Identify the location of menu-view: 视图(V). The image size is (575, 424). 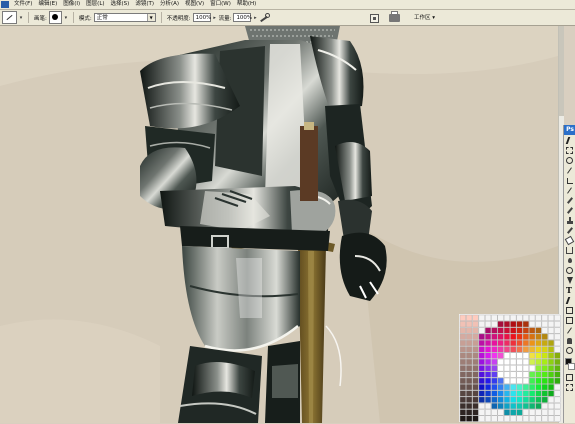
(194, 4).